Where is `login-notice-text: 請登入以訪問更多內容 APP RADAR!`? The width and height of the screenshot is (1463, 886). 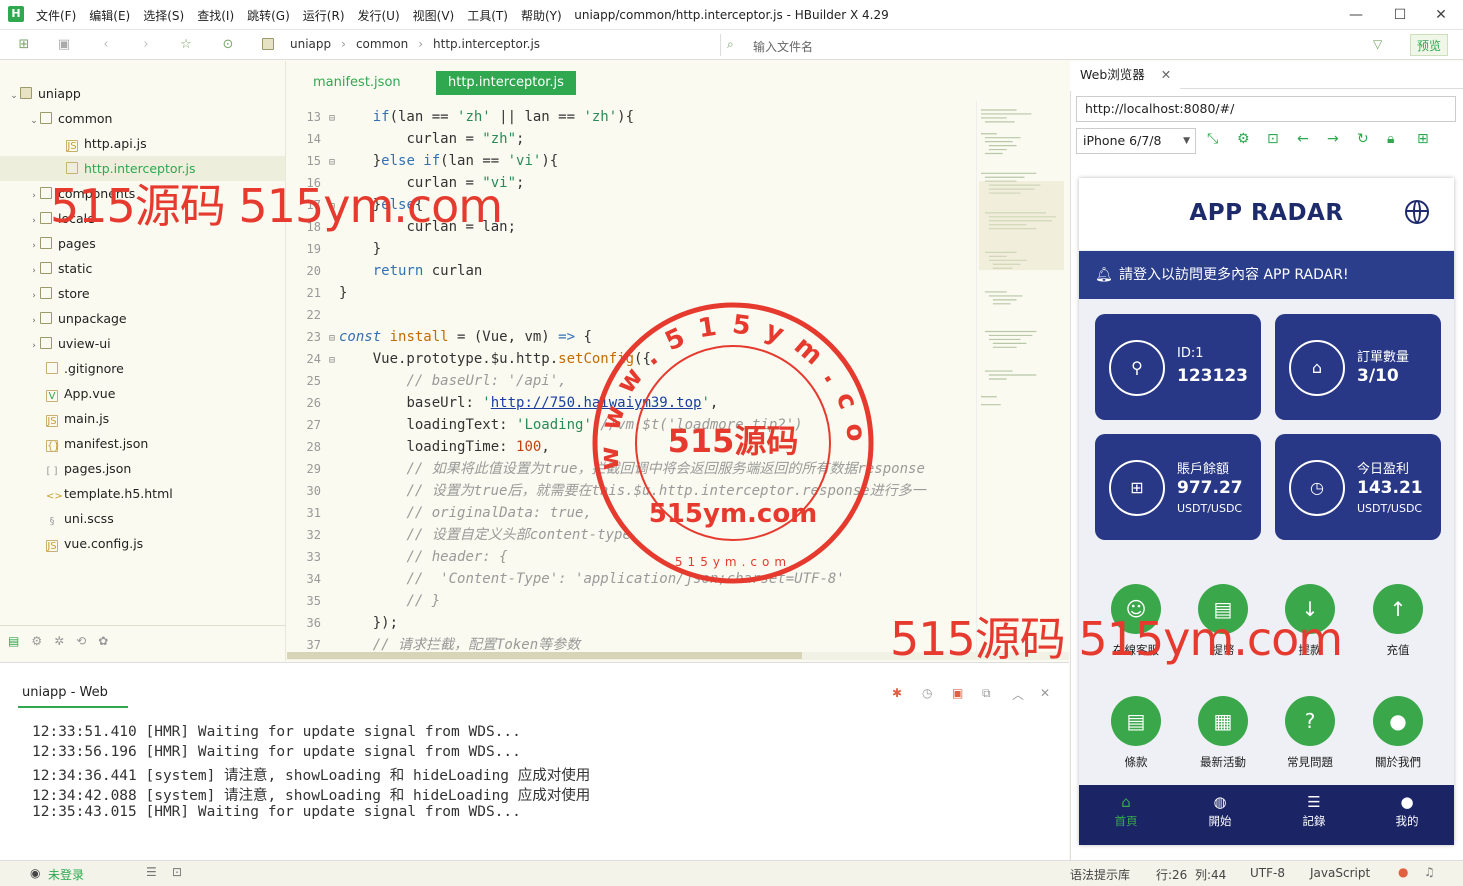
login-notice-text: 請登入以訪問更多內容 APP RADAR! is located at coordinates (1234, 275).